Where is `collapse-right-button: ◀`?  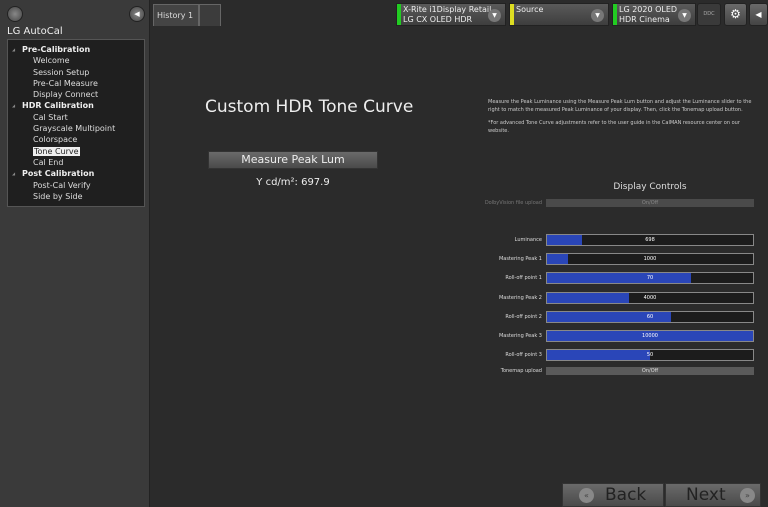
collapse-right-button: ◀ is located at coordinates (758, 14).